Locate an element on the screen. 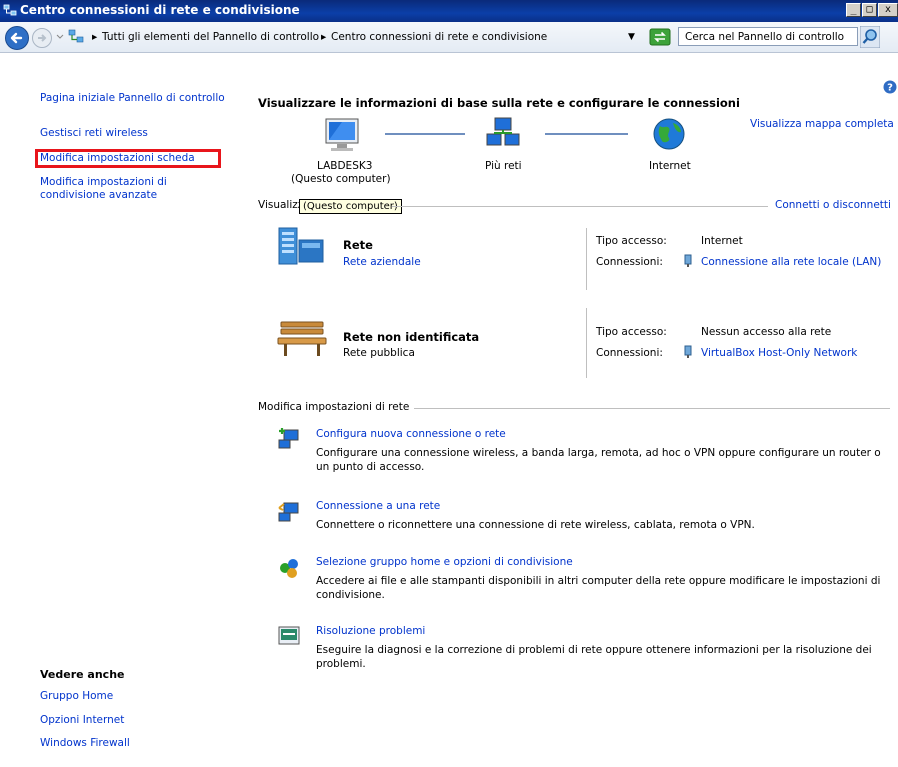 The width and height of the screenshot is (898, 767). task-new-connection-link: Configura nuova connessione o rete is located at coordinates (411, 434).